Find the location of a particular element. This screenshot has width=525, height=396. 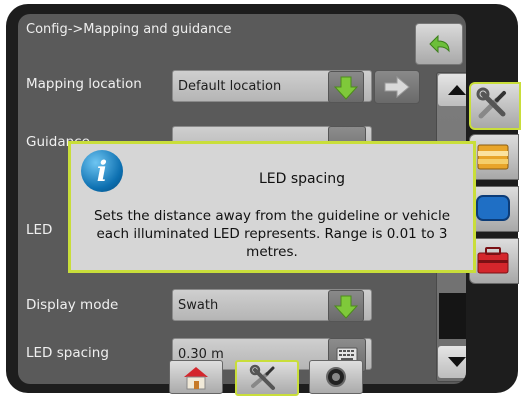

tab-tools is located at coordinates (494, 261).